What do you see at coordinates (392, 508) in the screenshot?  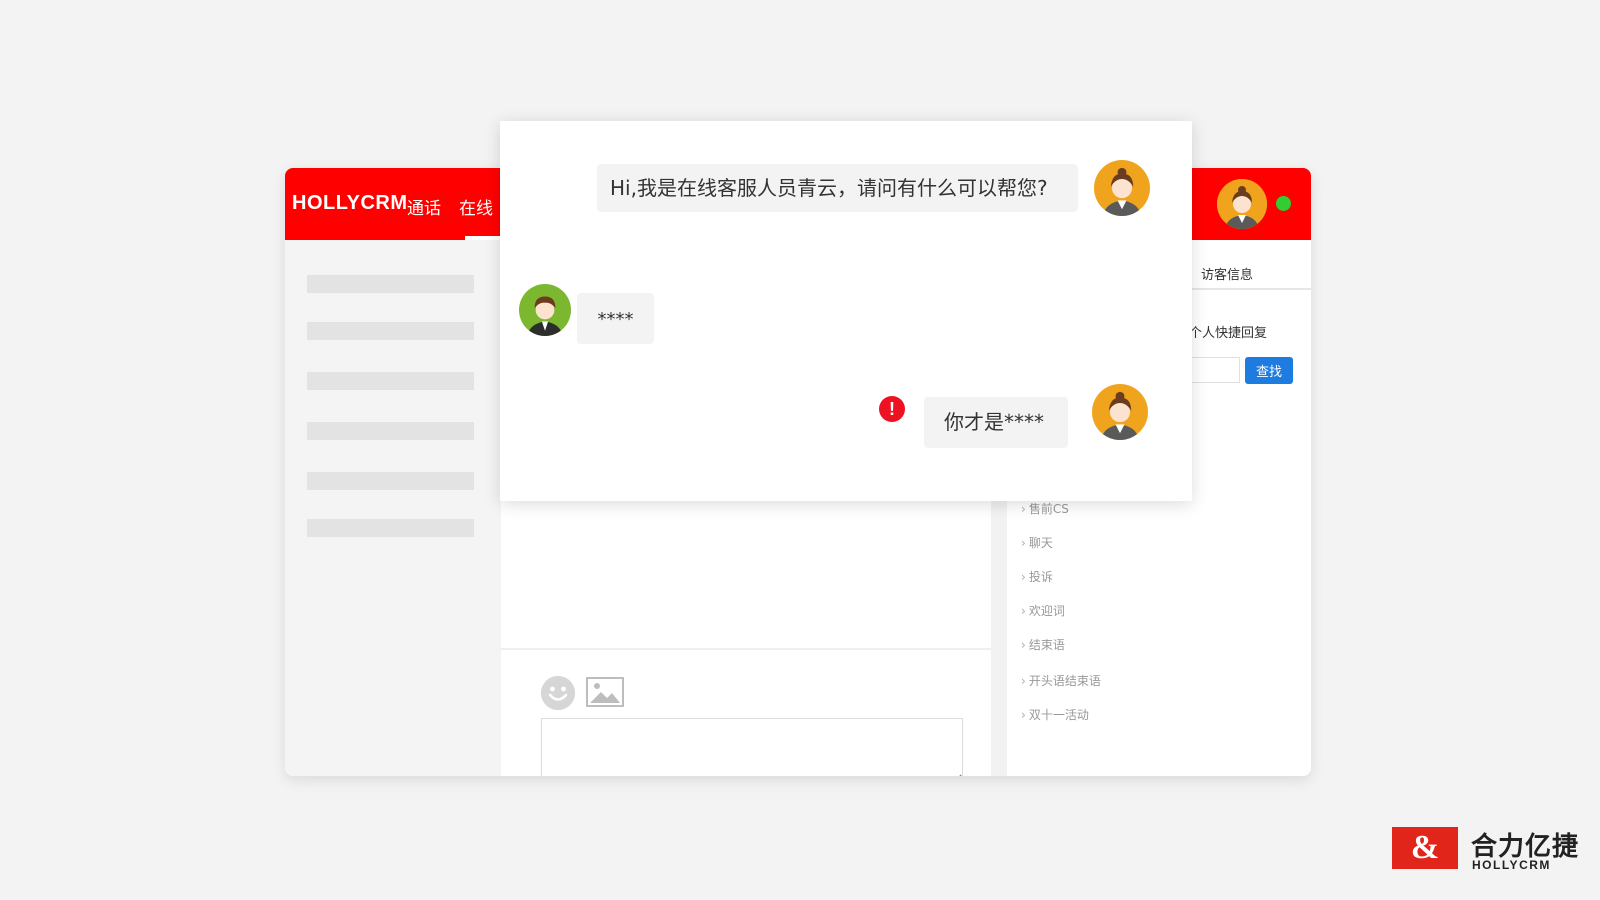 I see `sidebar` at bounding box center [392, 508].